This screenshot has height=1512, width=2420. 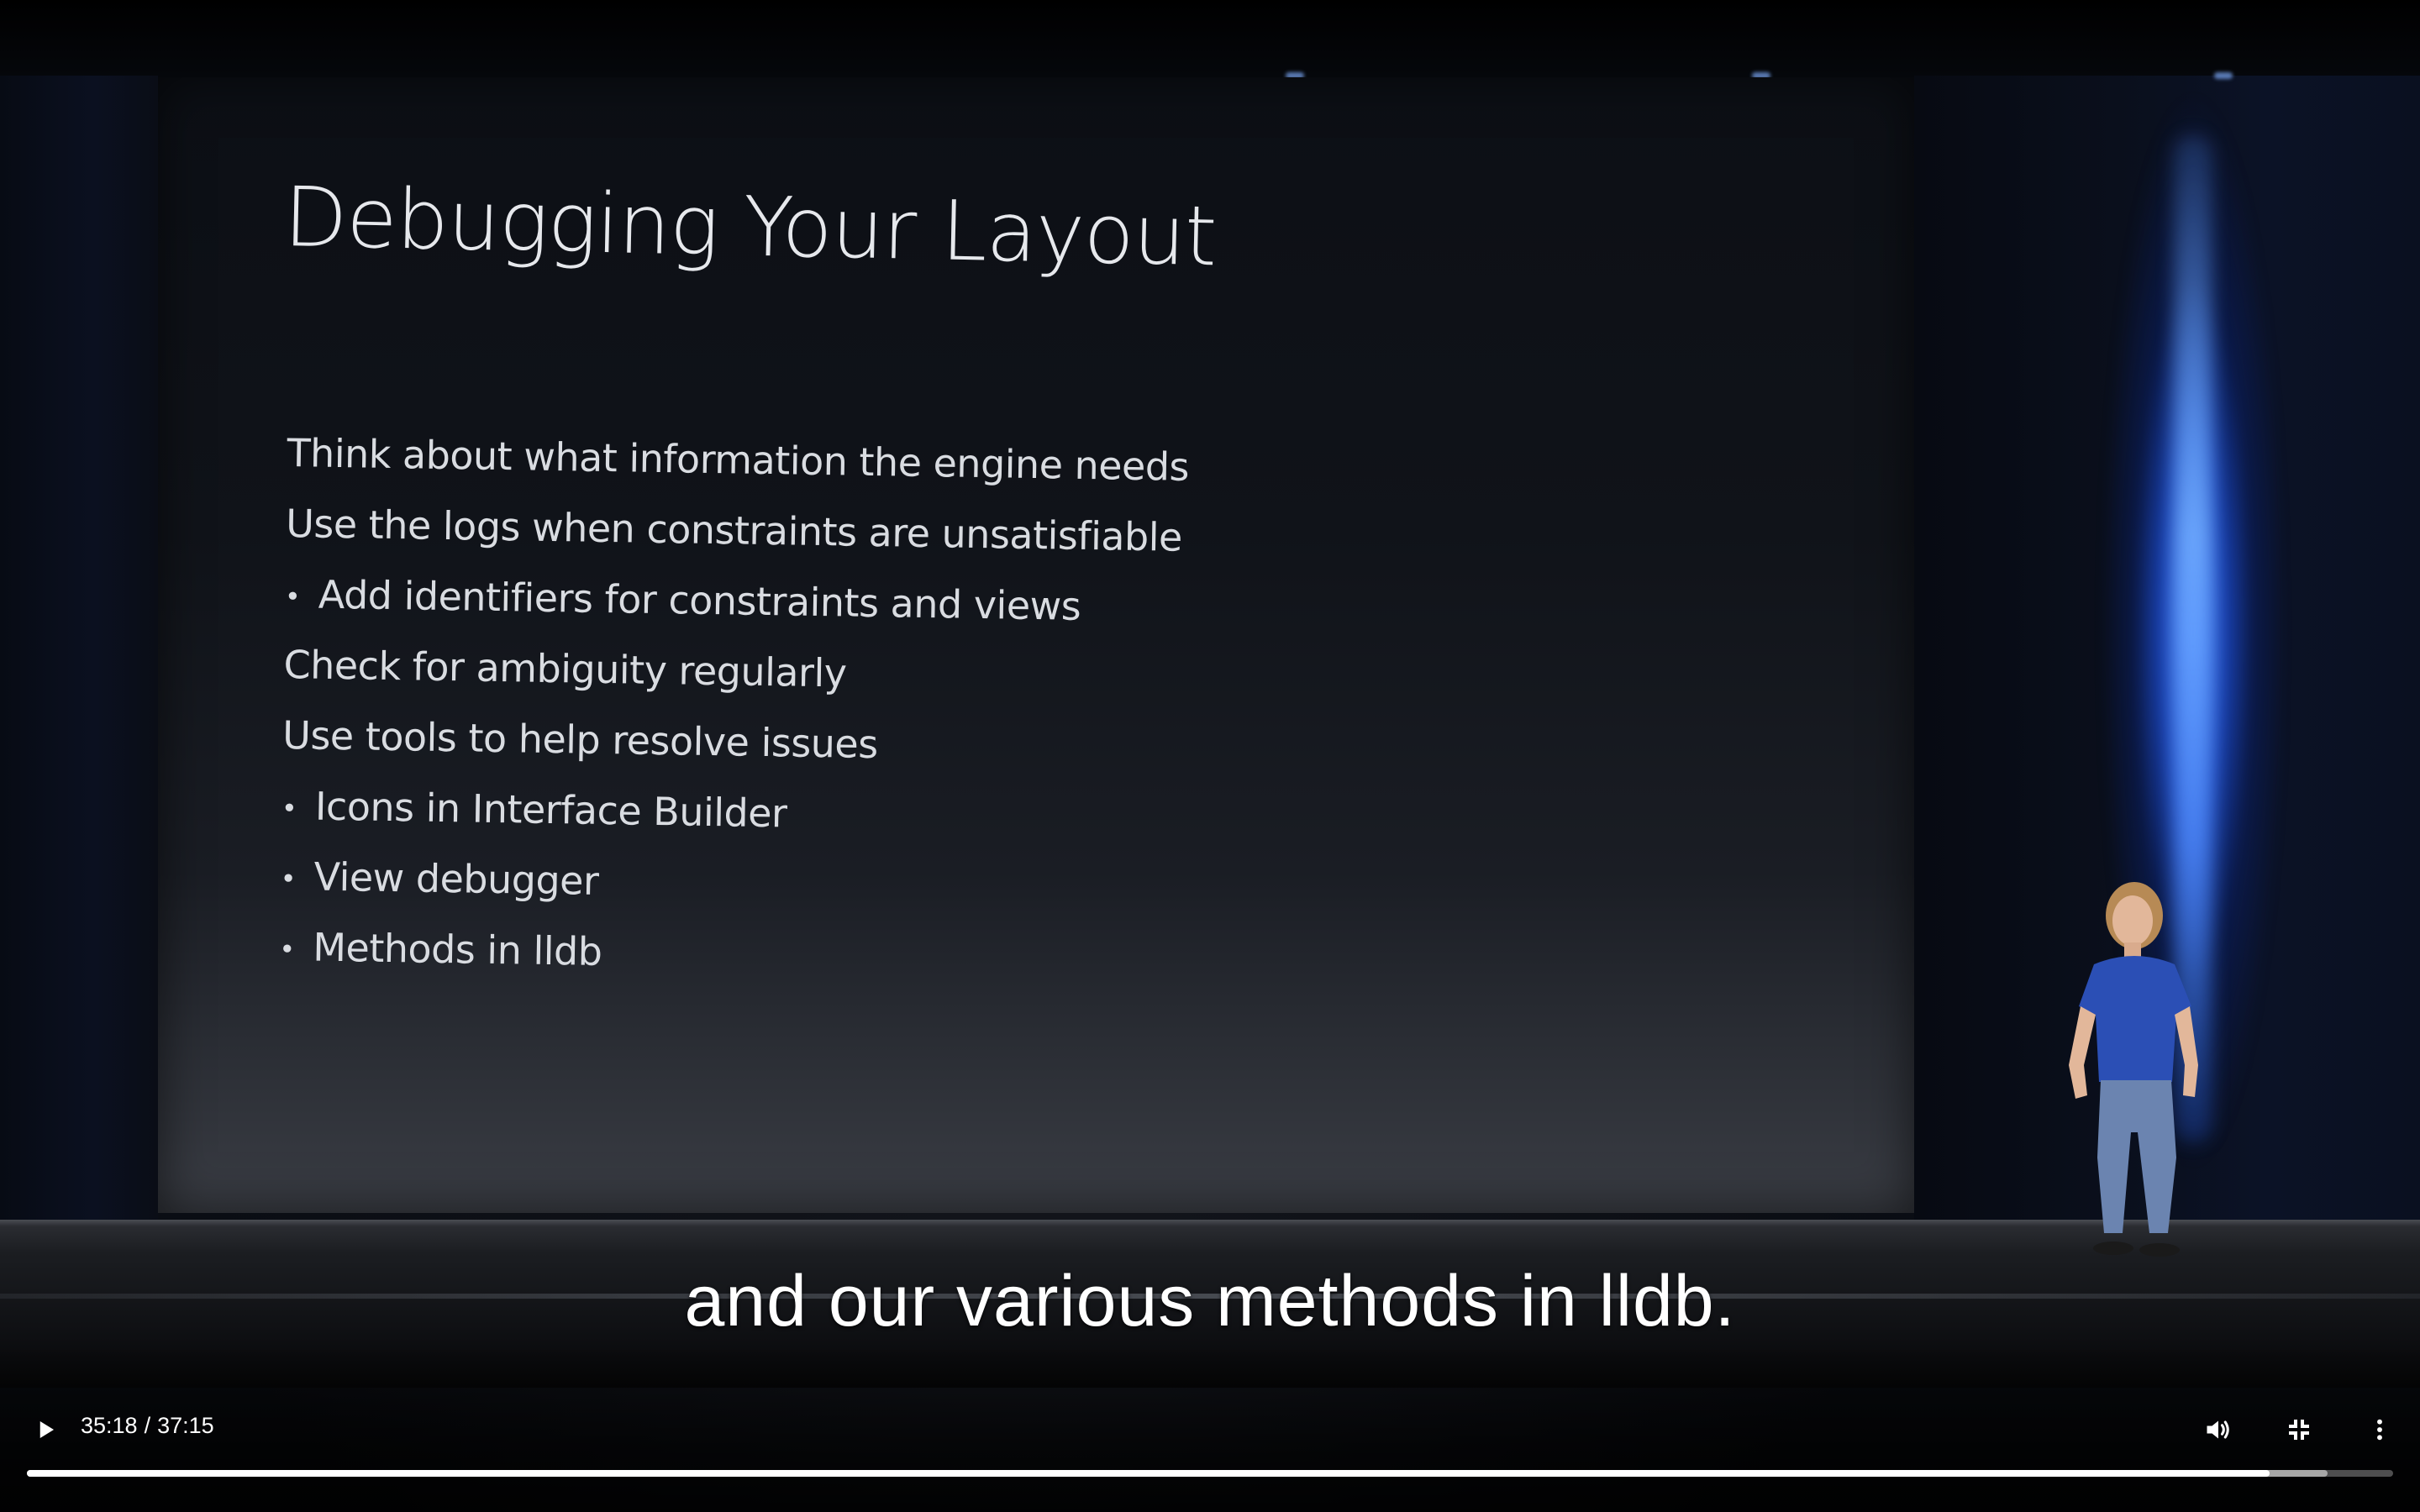 I want to click on more-vertical-icon, so click(x=2380, y=1430).